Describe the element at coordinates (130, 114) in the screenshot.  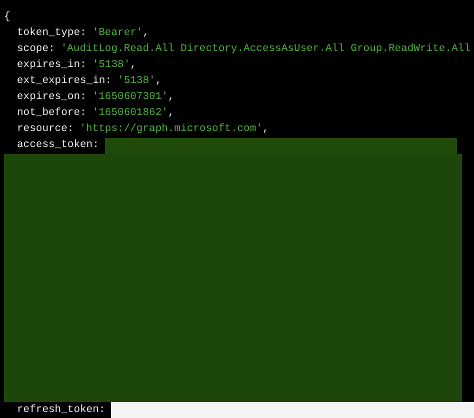
I see `field-value: '1650601862'` at that location.